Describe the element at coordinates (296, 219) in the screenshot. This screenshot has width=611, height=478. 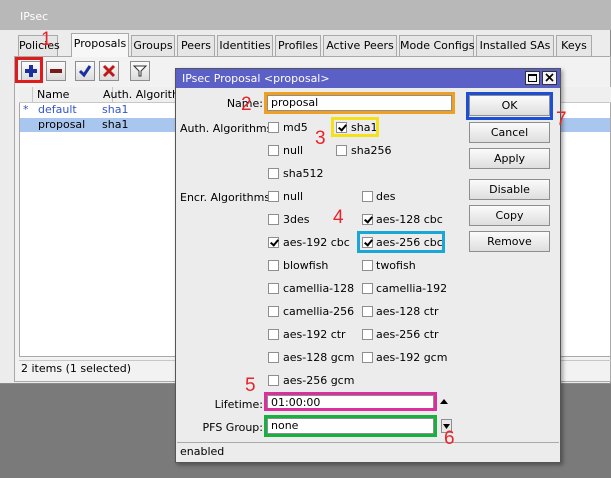
I see `checkbox-label-3des: 3des` at that location.